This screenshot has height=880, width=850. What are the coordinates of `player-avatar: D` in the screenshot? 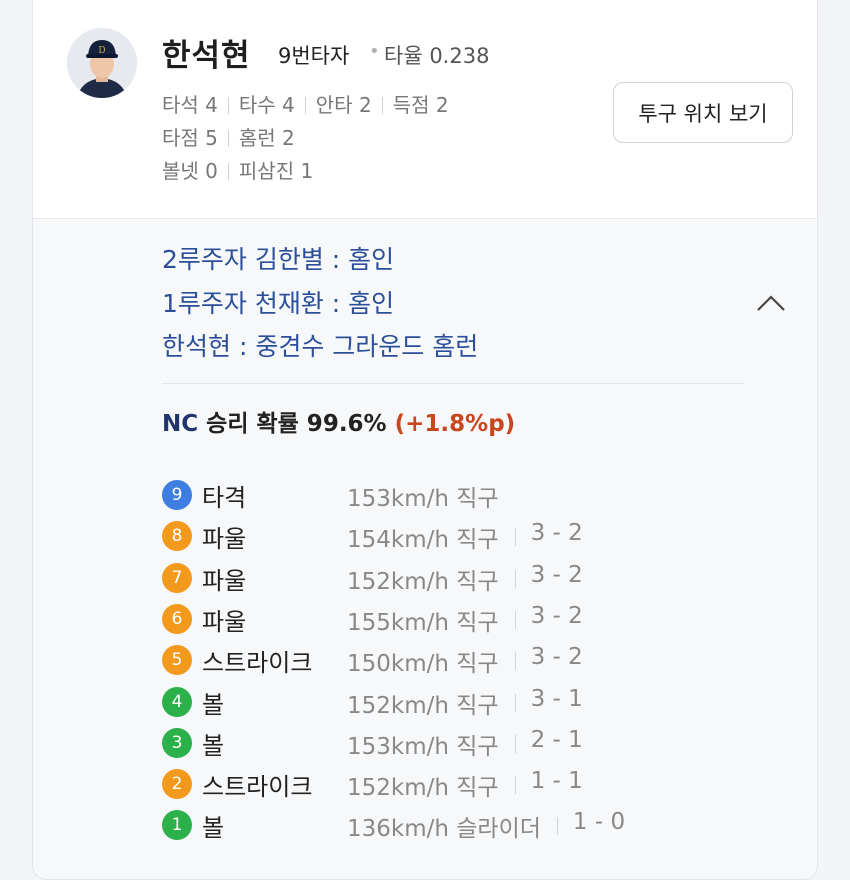 It's located at (102, 63).